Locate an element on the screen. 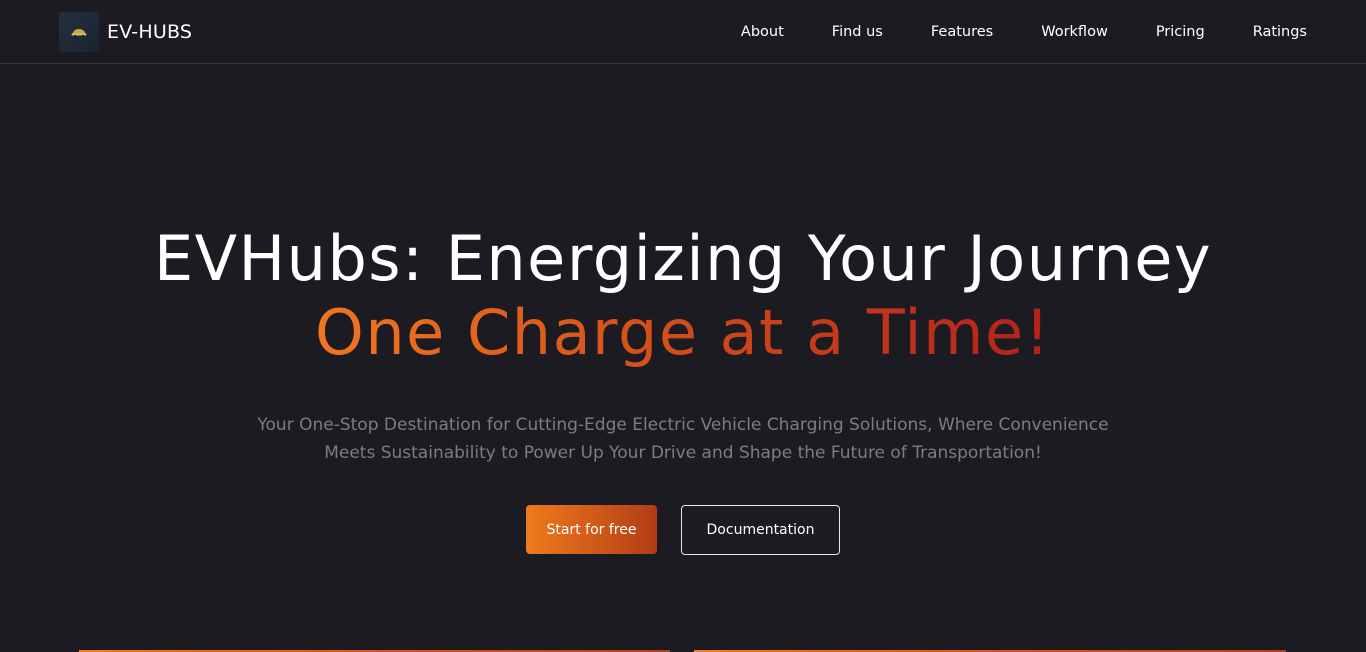  nav-link-workflow: Workflow is located at coordinates (1074, 32).